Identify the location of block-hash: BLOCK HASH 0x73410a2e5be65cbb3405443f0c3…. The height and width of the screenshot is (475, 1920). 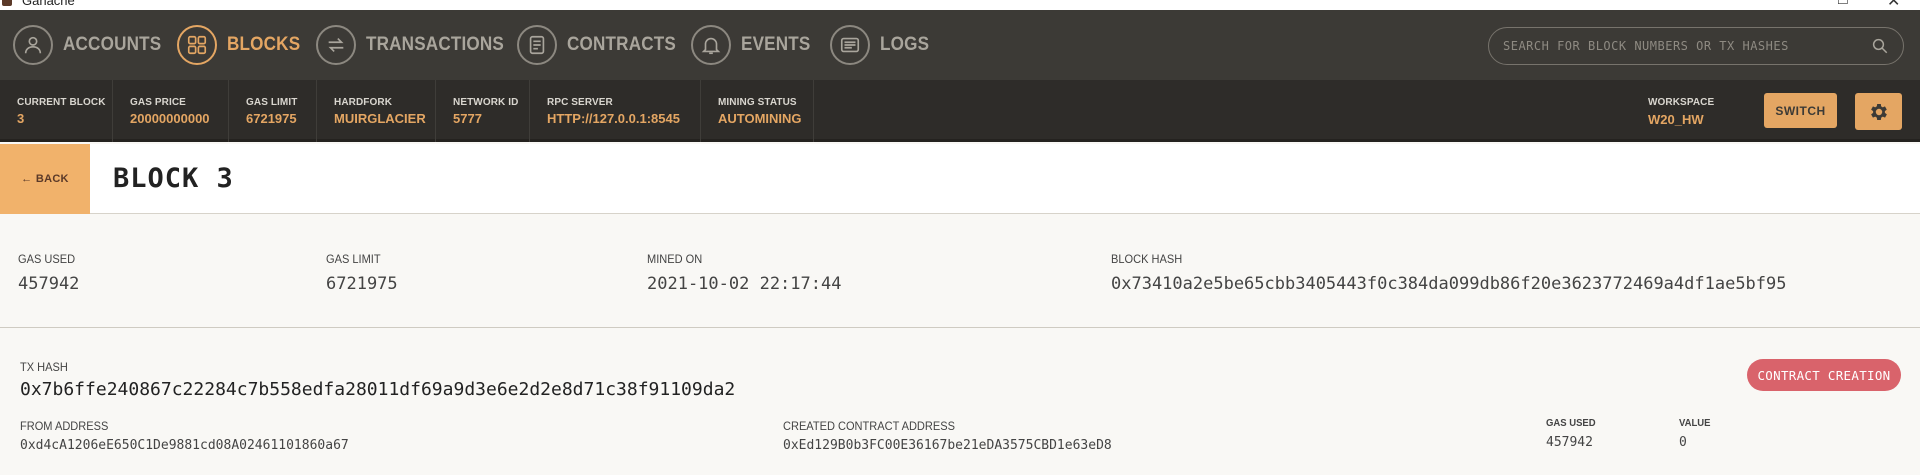
(1449, 273).